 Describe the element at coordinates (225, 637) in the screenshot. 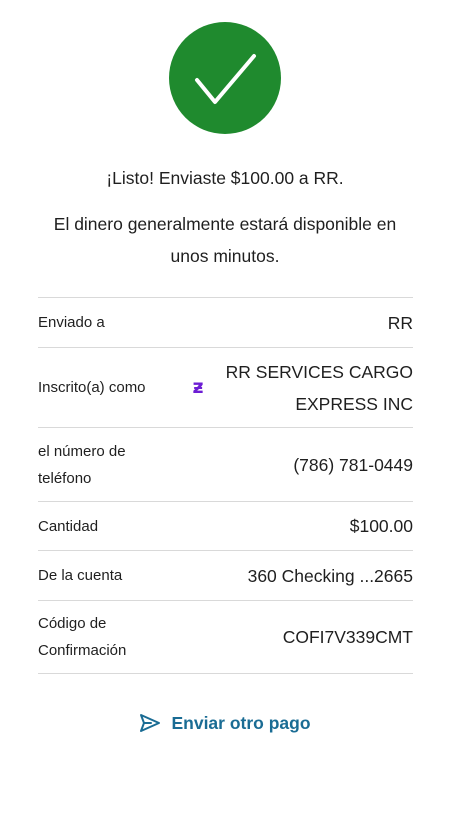

I see `detail-row-confirmation-code: Código de Confirmación COFI7V339CMT` at that location.